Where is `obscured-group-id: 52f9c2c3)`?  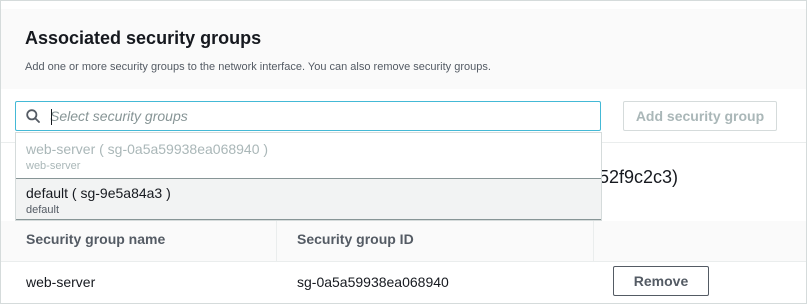
obscured-group-id: 52f9c2c3) is located at coordinates (639, 177).